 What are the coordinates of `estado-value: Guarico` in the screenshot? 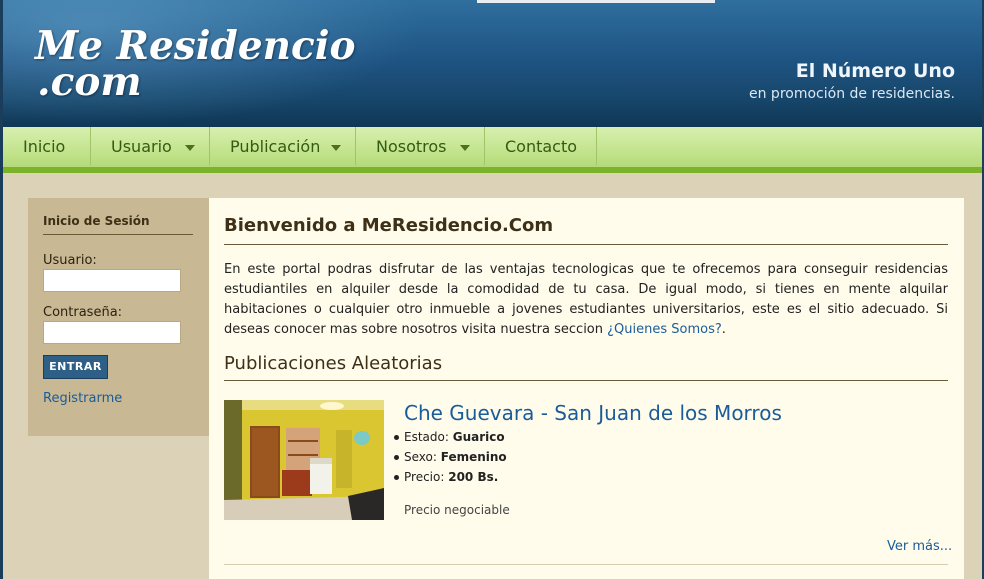 It's located at (478, 437).